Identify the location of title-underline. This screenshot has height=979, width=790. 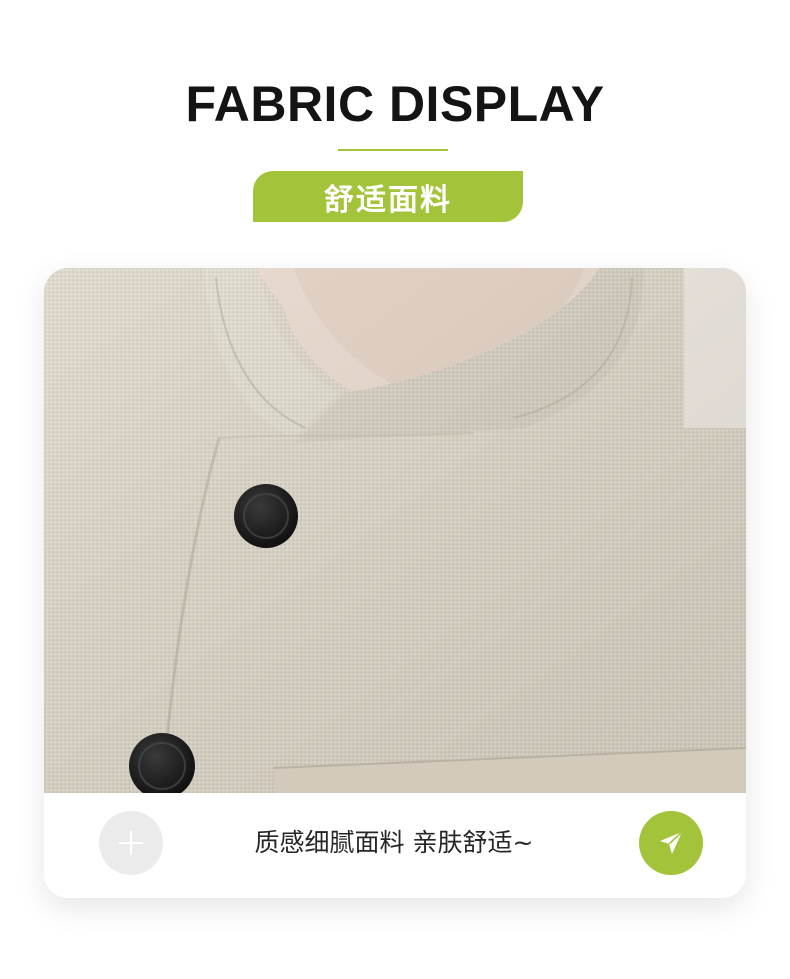
(393, 150).